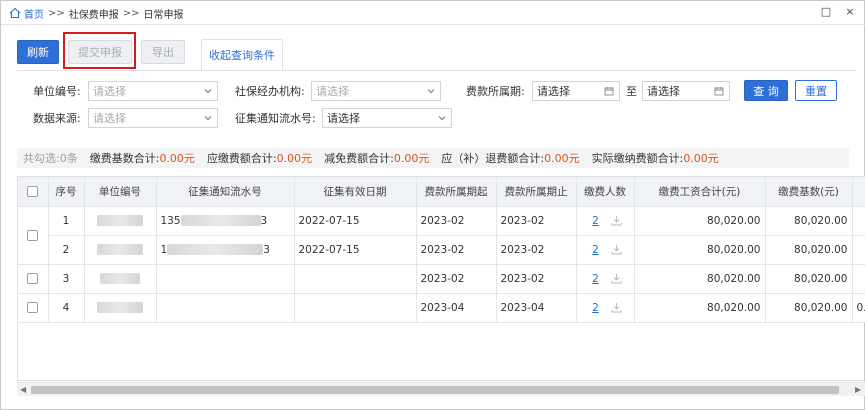  Describe the element at coordinates (242, 55) in the screenshot. I see `collapse-query-tab: 收起查询条件` at that location.